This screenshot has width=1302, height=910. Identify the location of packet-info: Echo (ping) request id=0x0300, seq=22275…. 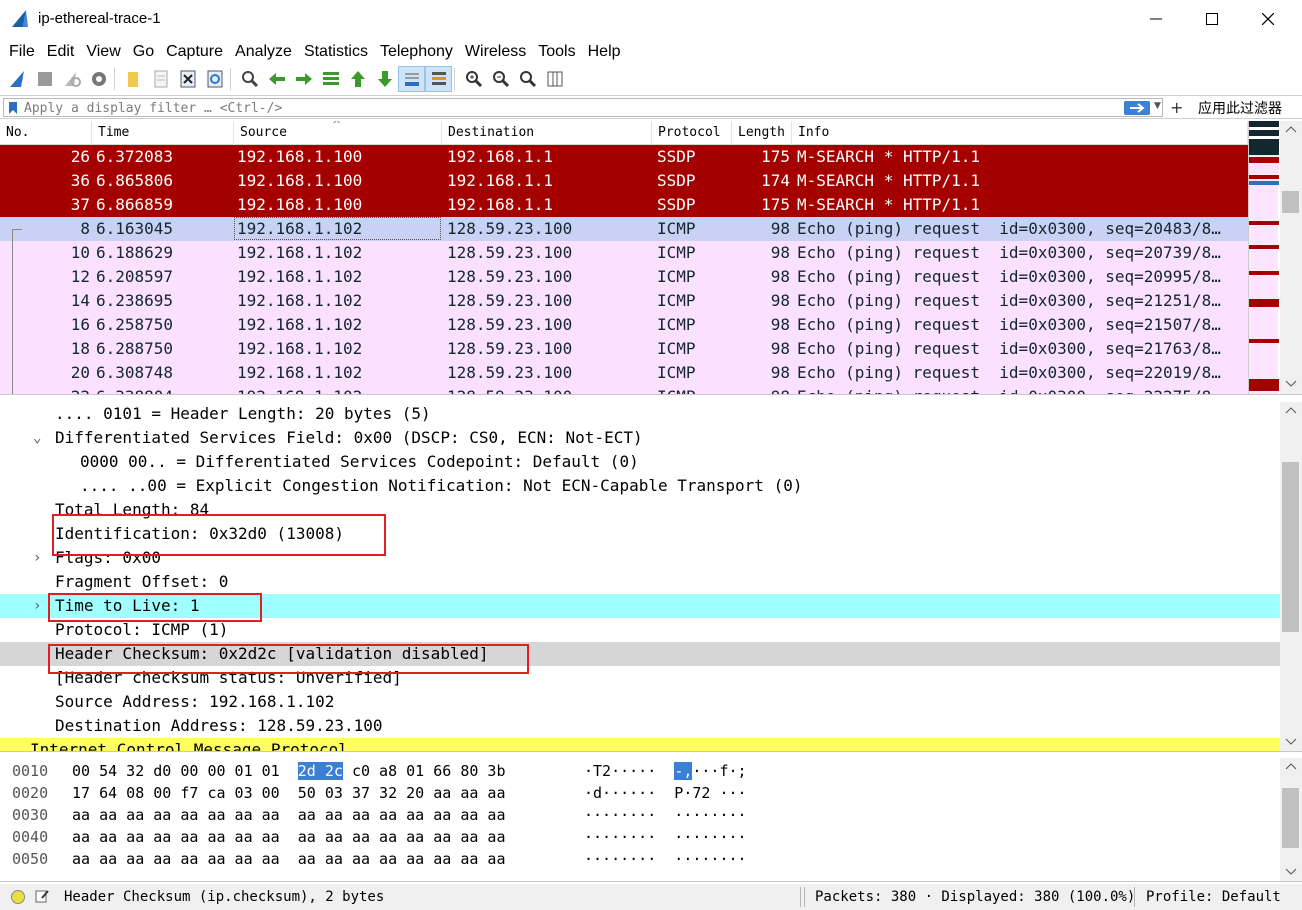
(1009, 389).